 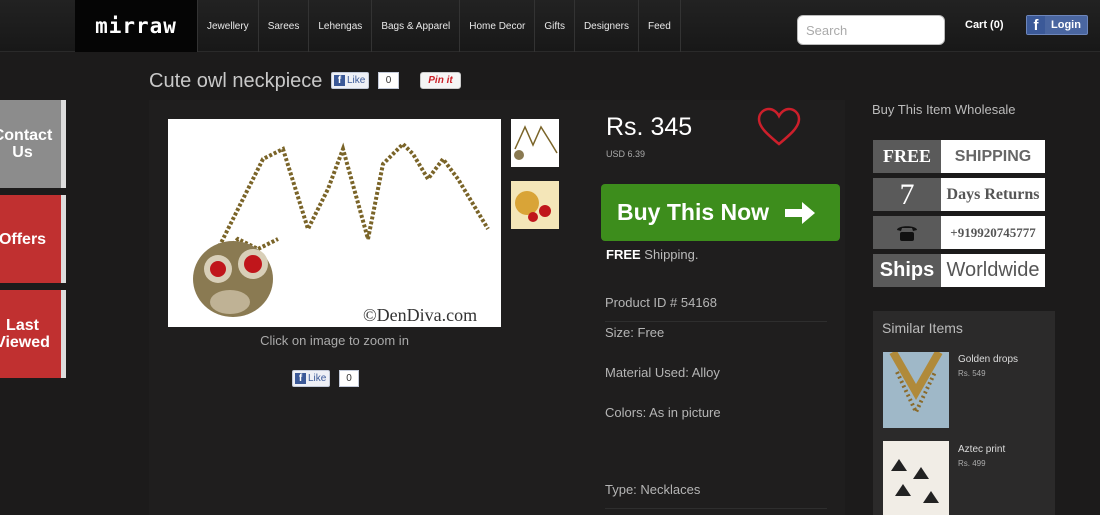 What do you see at coordinates (341, 229) in the screenshot?
I see `owl-necklace-image` at bounding box center [341, 229].